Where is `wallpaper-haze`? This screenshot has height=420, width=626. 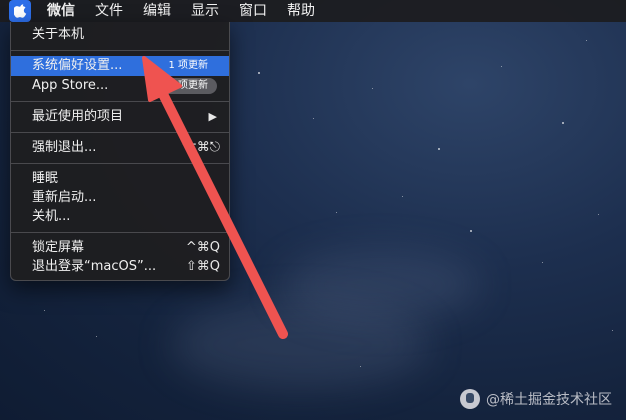
wallpaper-haze is located at coordinates (380, 285).